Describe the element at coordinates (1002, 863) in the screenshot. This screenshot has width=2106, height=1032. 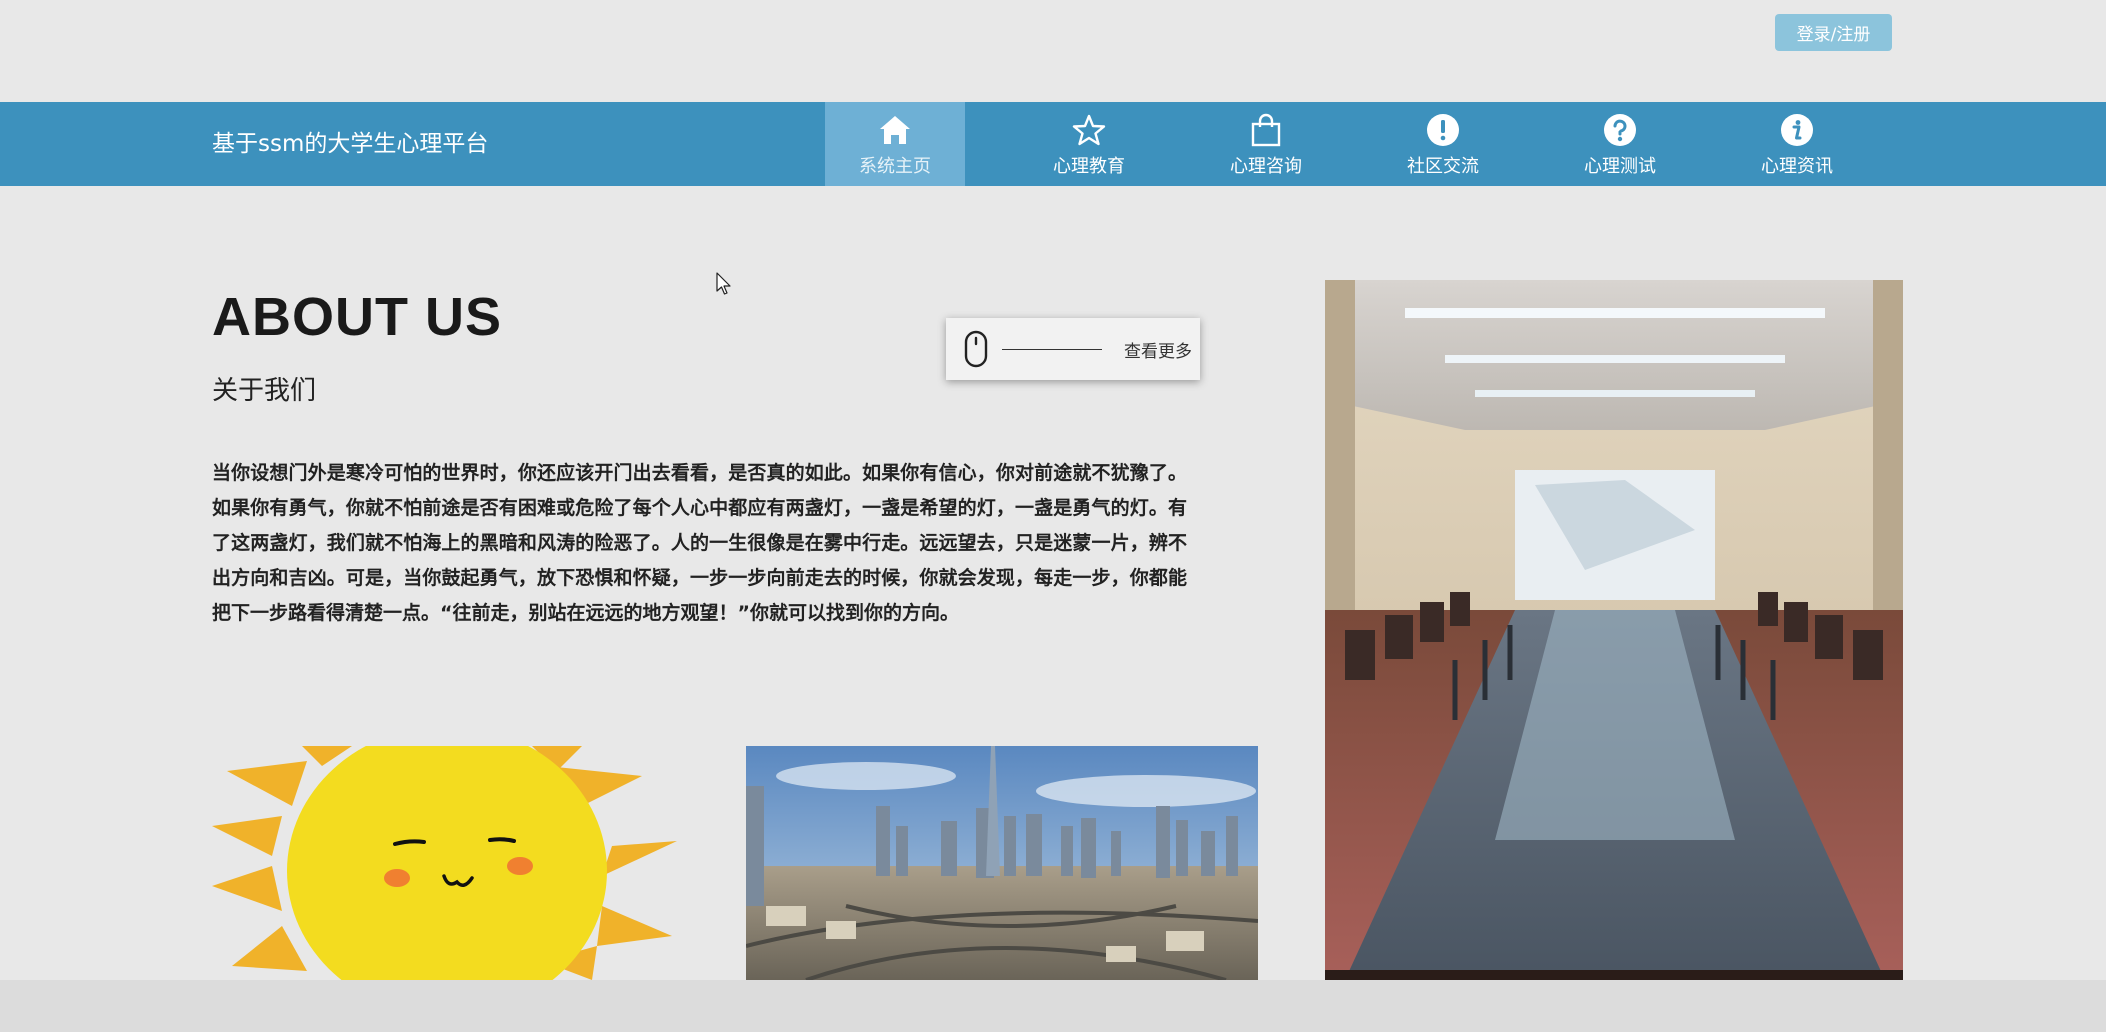
I see `city-skyline-image` at that location.